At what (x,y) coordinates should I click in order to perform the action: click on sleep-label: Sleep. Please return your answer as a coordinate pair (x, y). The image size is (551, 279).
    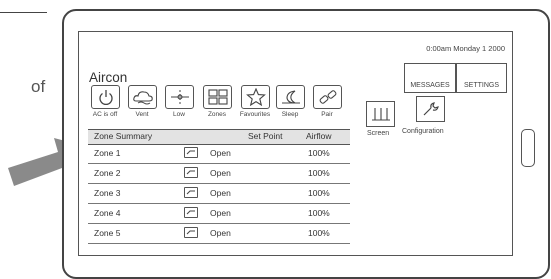
    Looking at the image, I should click on (290, 114).